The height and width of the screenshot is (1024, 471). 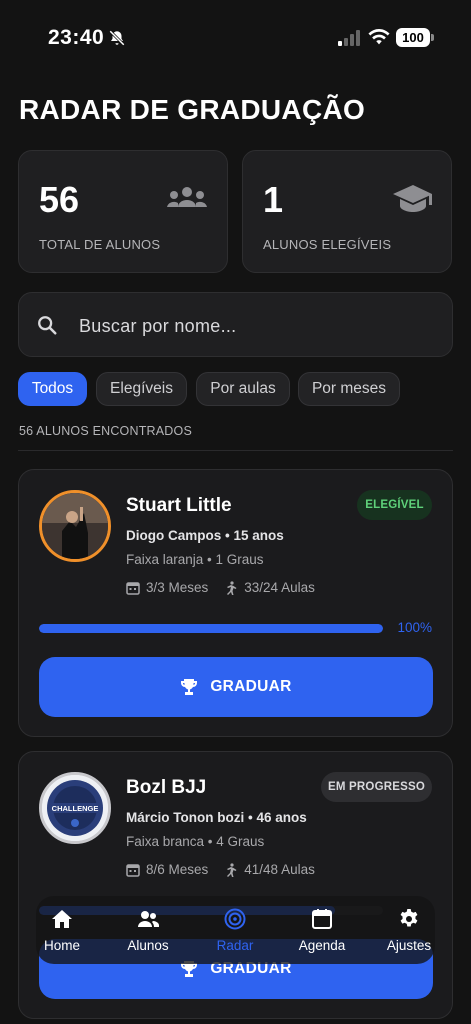 I want to click on nav-label: Radar, so click(x=235, y=945).